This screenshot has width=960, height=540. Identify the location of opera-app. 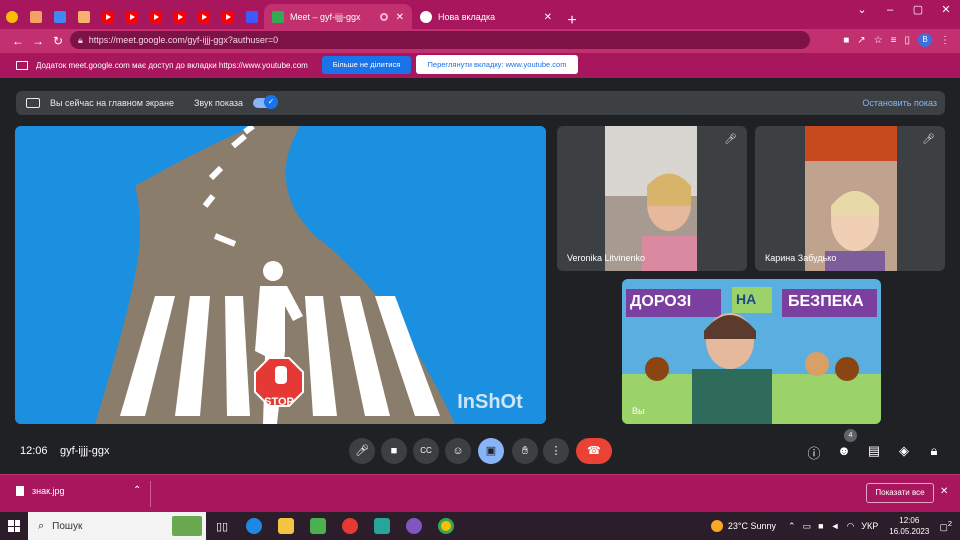
(350, 526).